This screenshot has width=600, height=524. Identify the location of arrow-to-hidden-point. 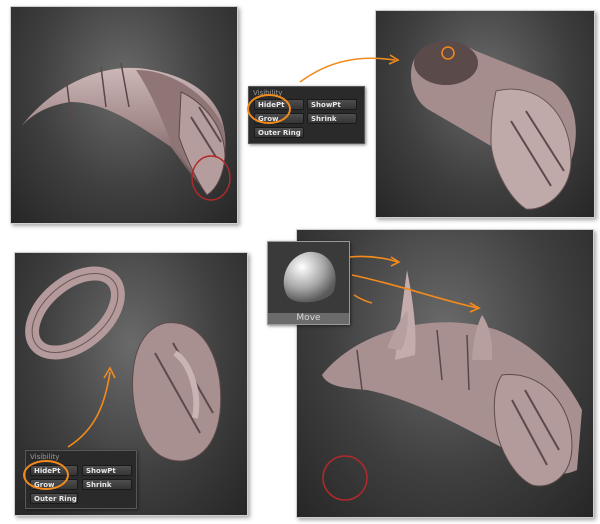
(347, 70).